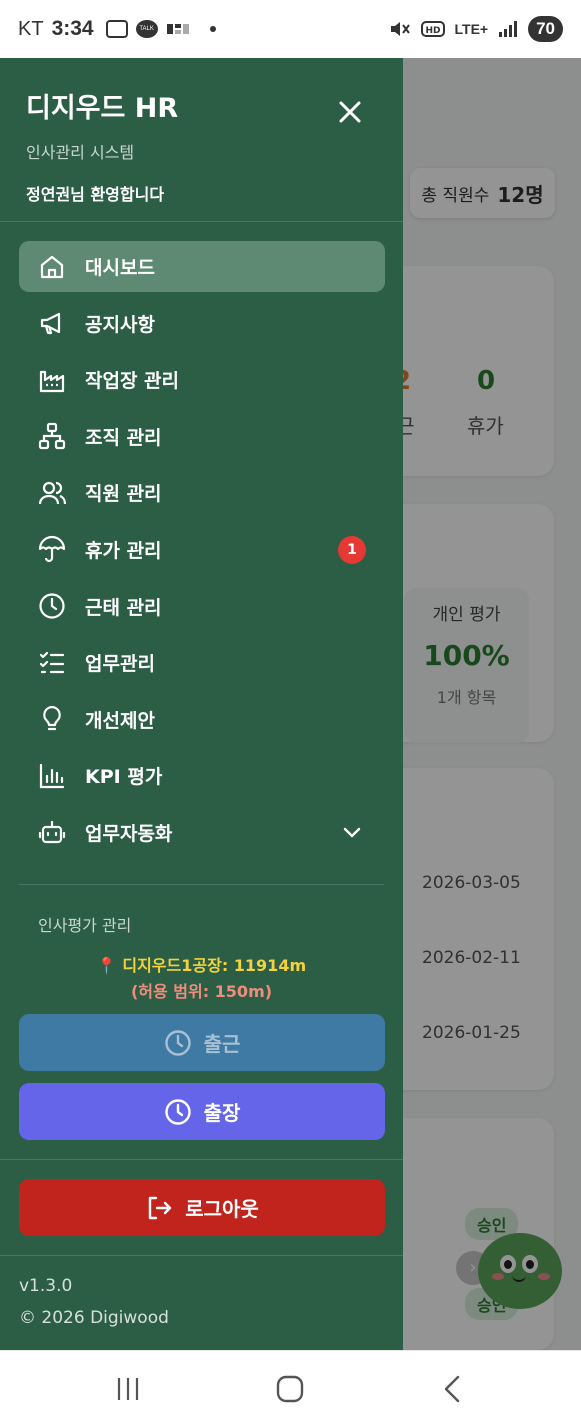 The width and height of the screenshot is (581, 1426). I want to click on nav-item-automation: 업무자동화, so click(202, 832).